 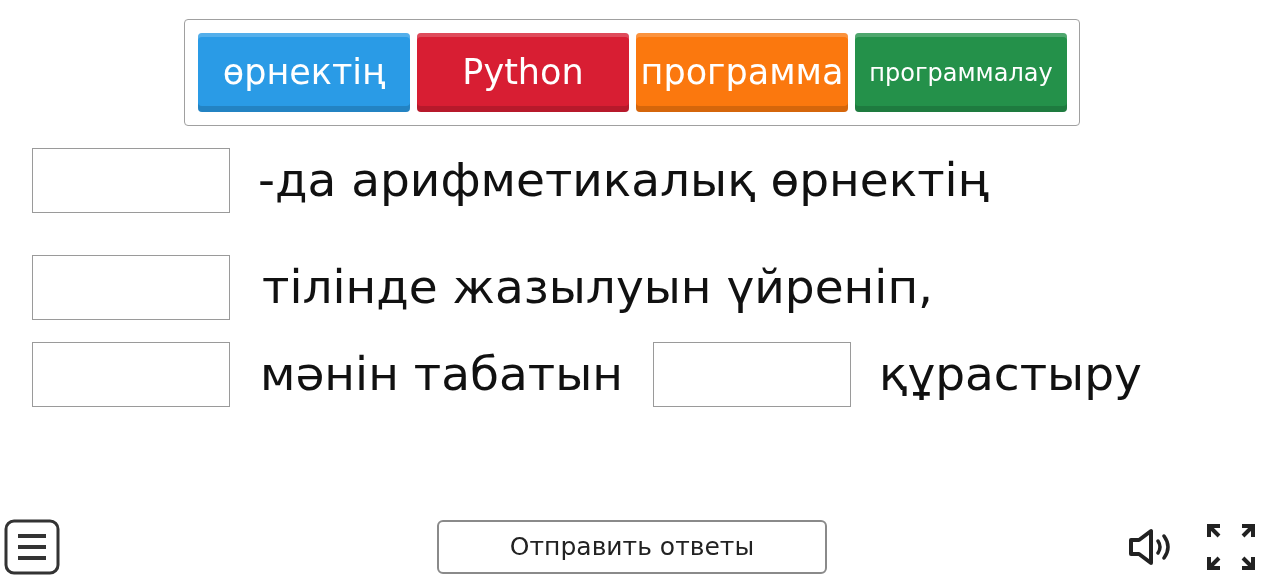 I want to click on fullscreen-icon, so click(x=1231, y=547).